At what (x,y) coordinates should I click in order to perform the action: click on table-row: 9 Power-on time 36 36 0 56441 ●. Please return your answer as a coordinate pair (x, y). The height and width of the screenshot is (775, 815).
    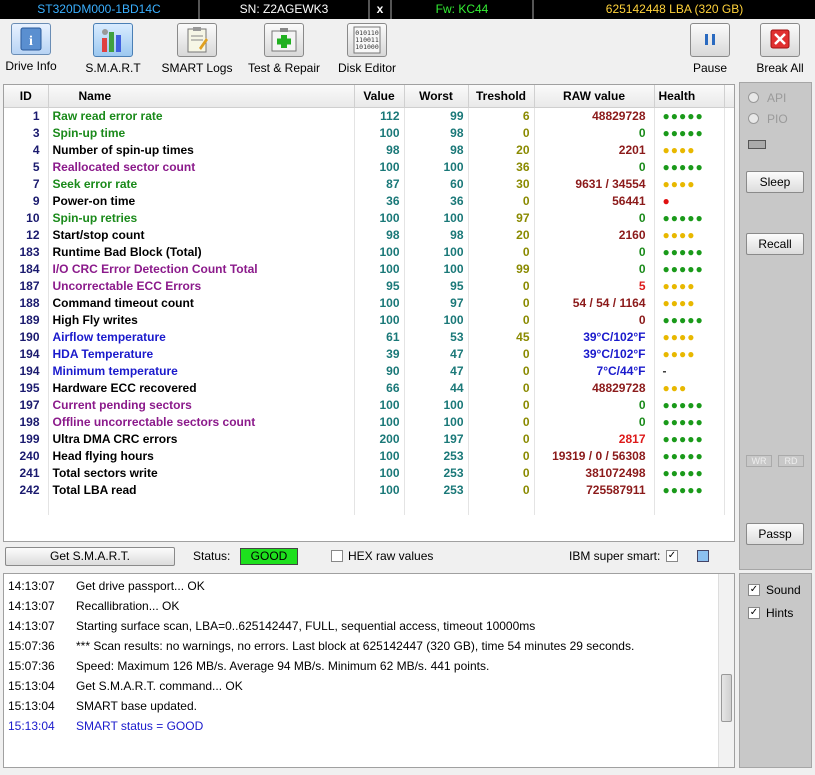
    Looking at the image, I should click on (369, 200).